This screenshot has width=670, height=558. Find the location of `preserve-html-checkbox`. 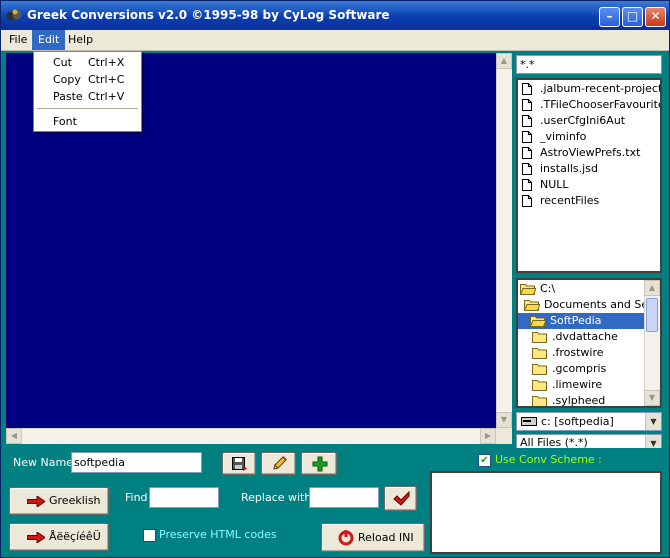

preserve-html-checkbox is located at coordinates (149, 535).